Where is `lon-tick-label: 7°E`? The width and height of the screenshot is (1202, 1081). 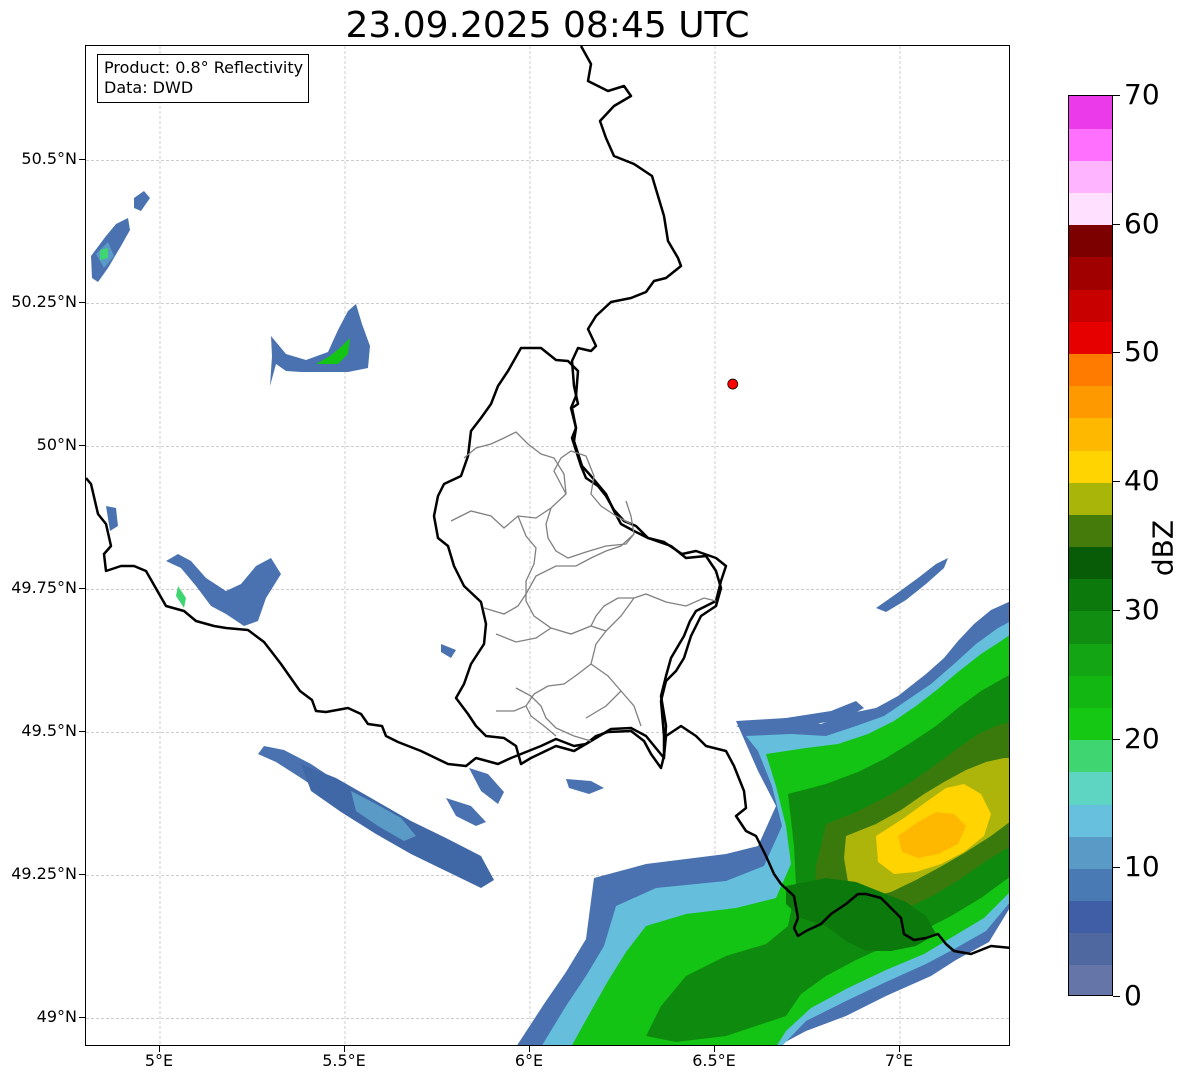 lon-tick-label: 7°E is located at coordinates (899, 1060).